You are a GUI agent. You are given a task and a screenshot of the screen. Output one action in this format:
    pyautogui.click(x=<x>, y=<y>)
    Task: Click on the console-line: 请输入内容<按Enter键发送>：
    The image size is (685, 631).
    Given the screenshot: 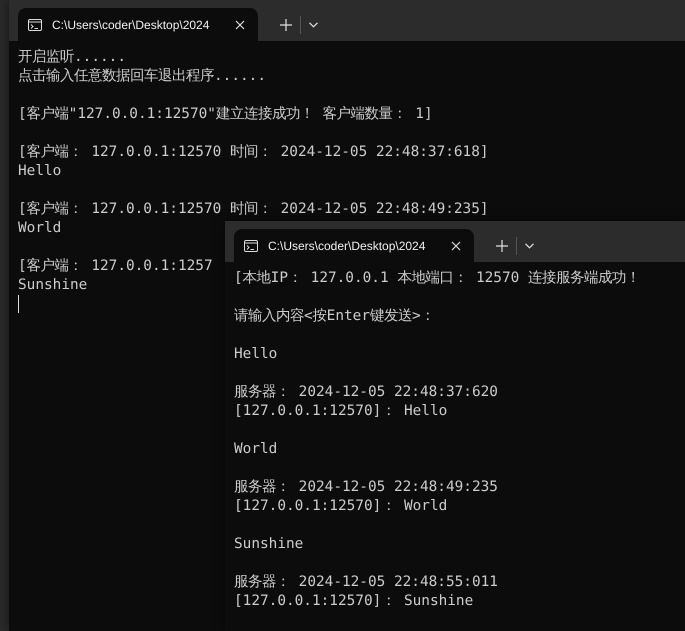 What is the action you would take?
    pyautogui.click(x=334, y=316)
    